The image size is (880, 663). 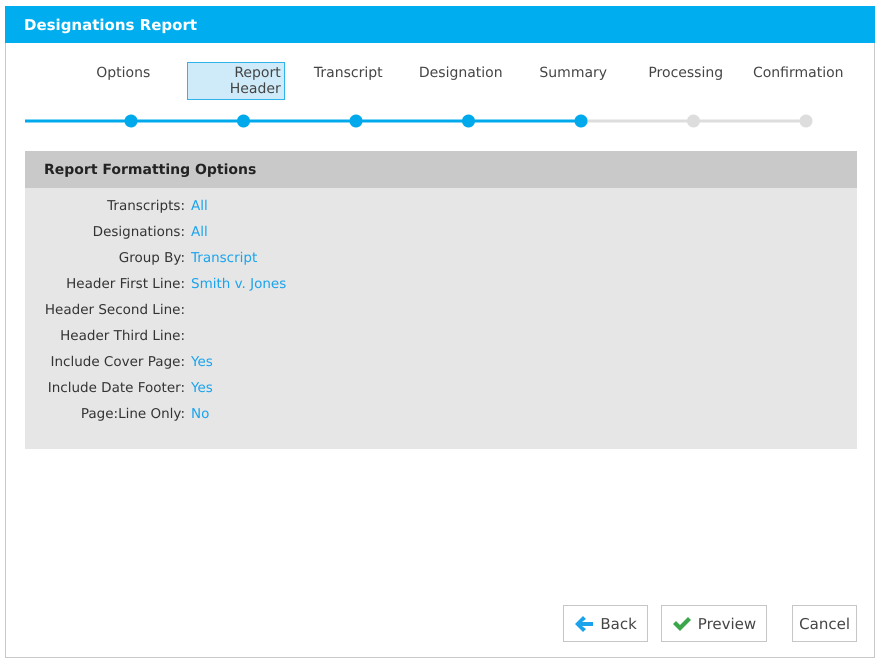 What do you see at coordinates (122, 336) in the screenshot?
I see `field-label: Header Third Line:` at bounding box center [122, 336].